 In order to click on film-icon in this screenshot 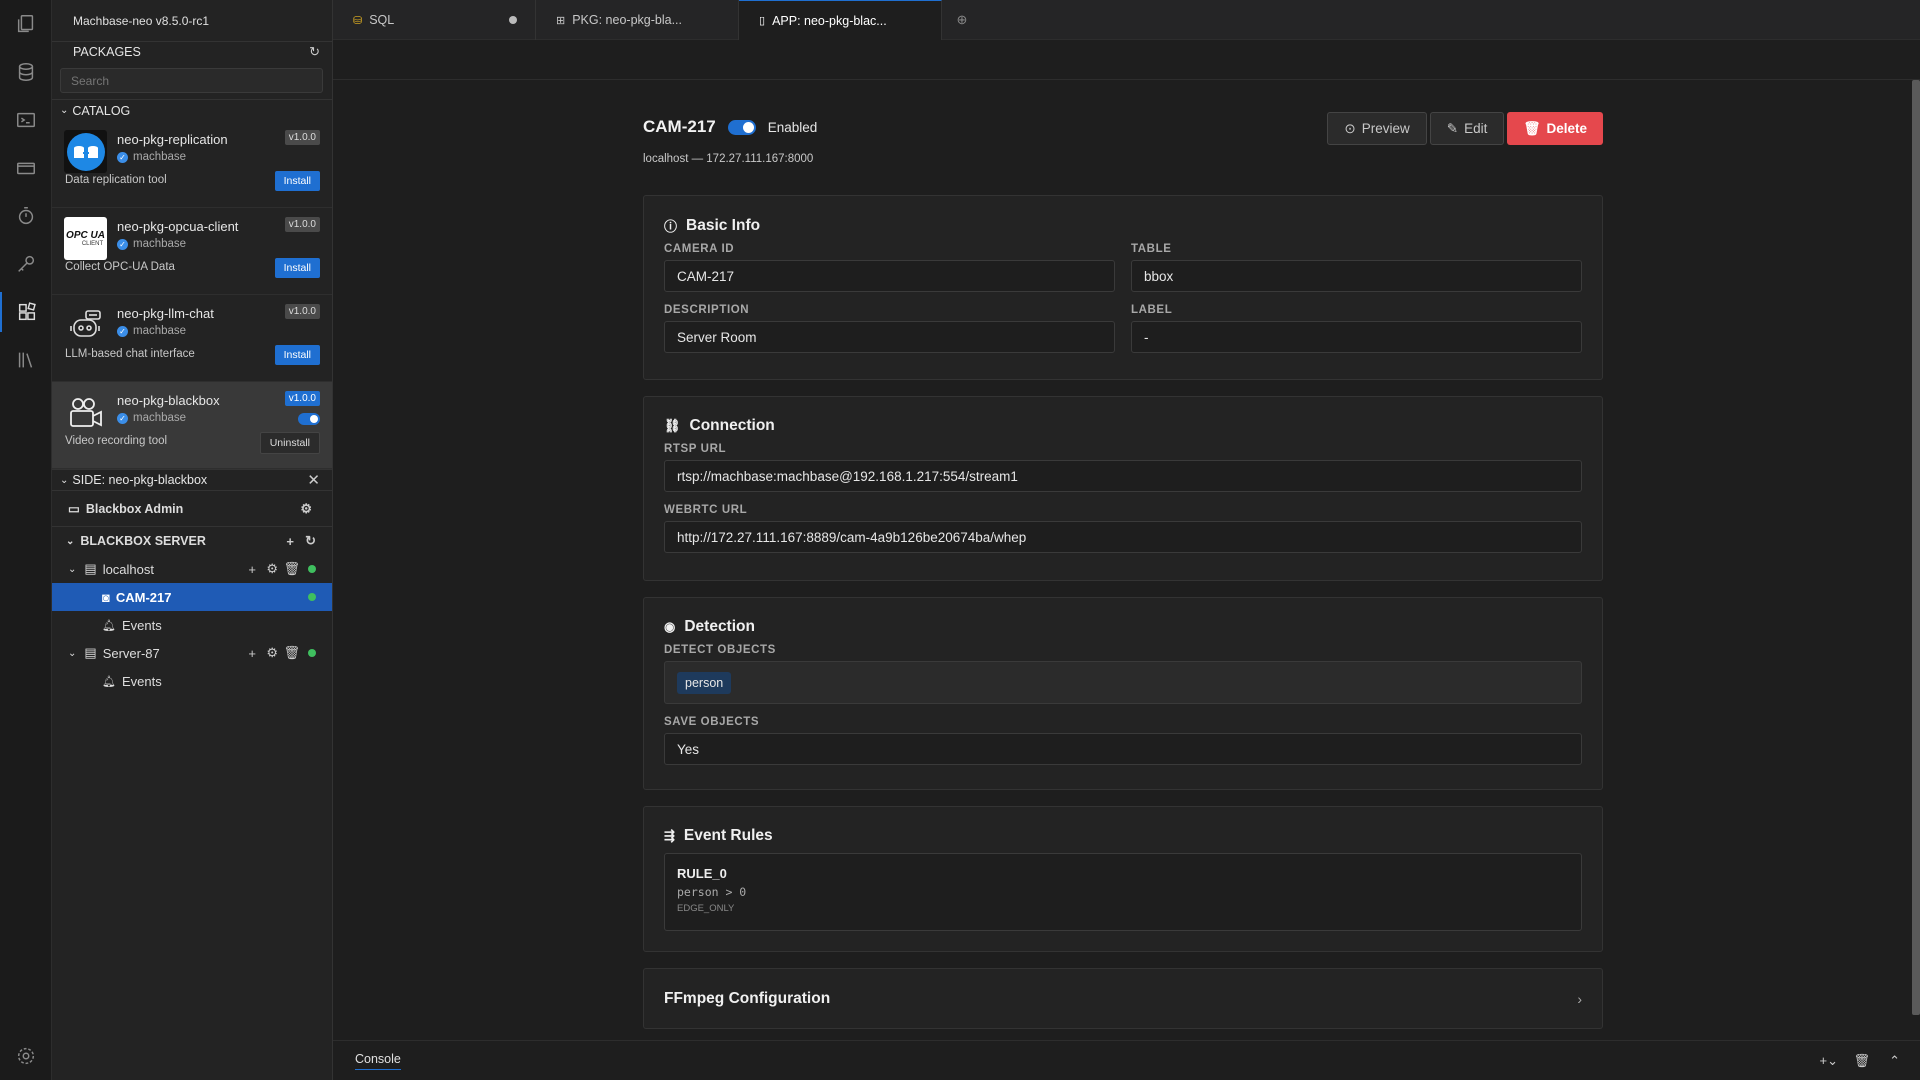, I will do `click(26, 168)`.